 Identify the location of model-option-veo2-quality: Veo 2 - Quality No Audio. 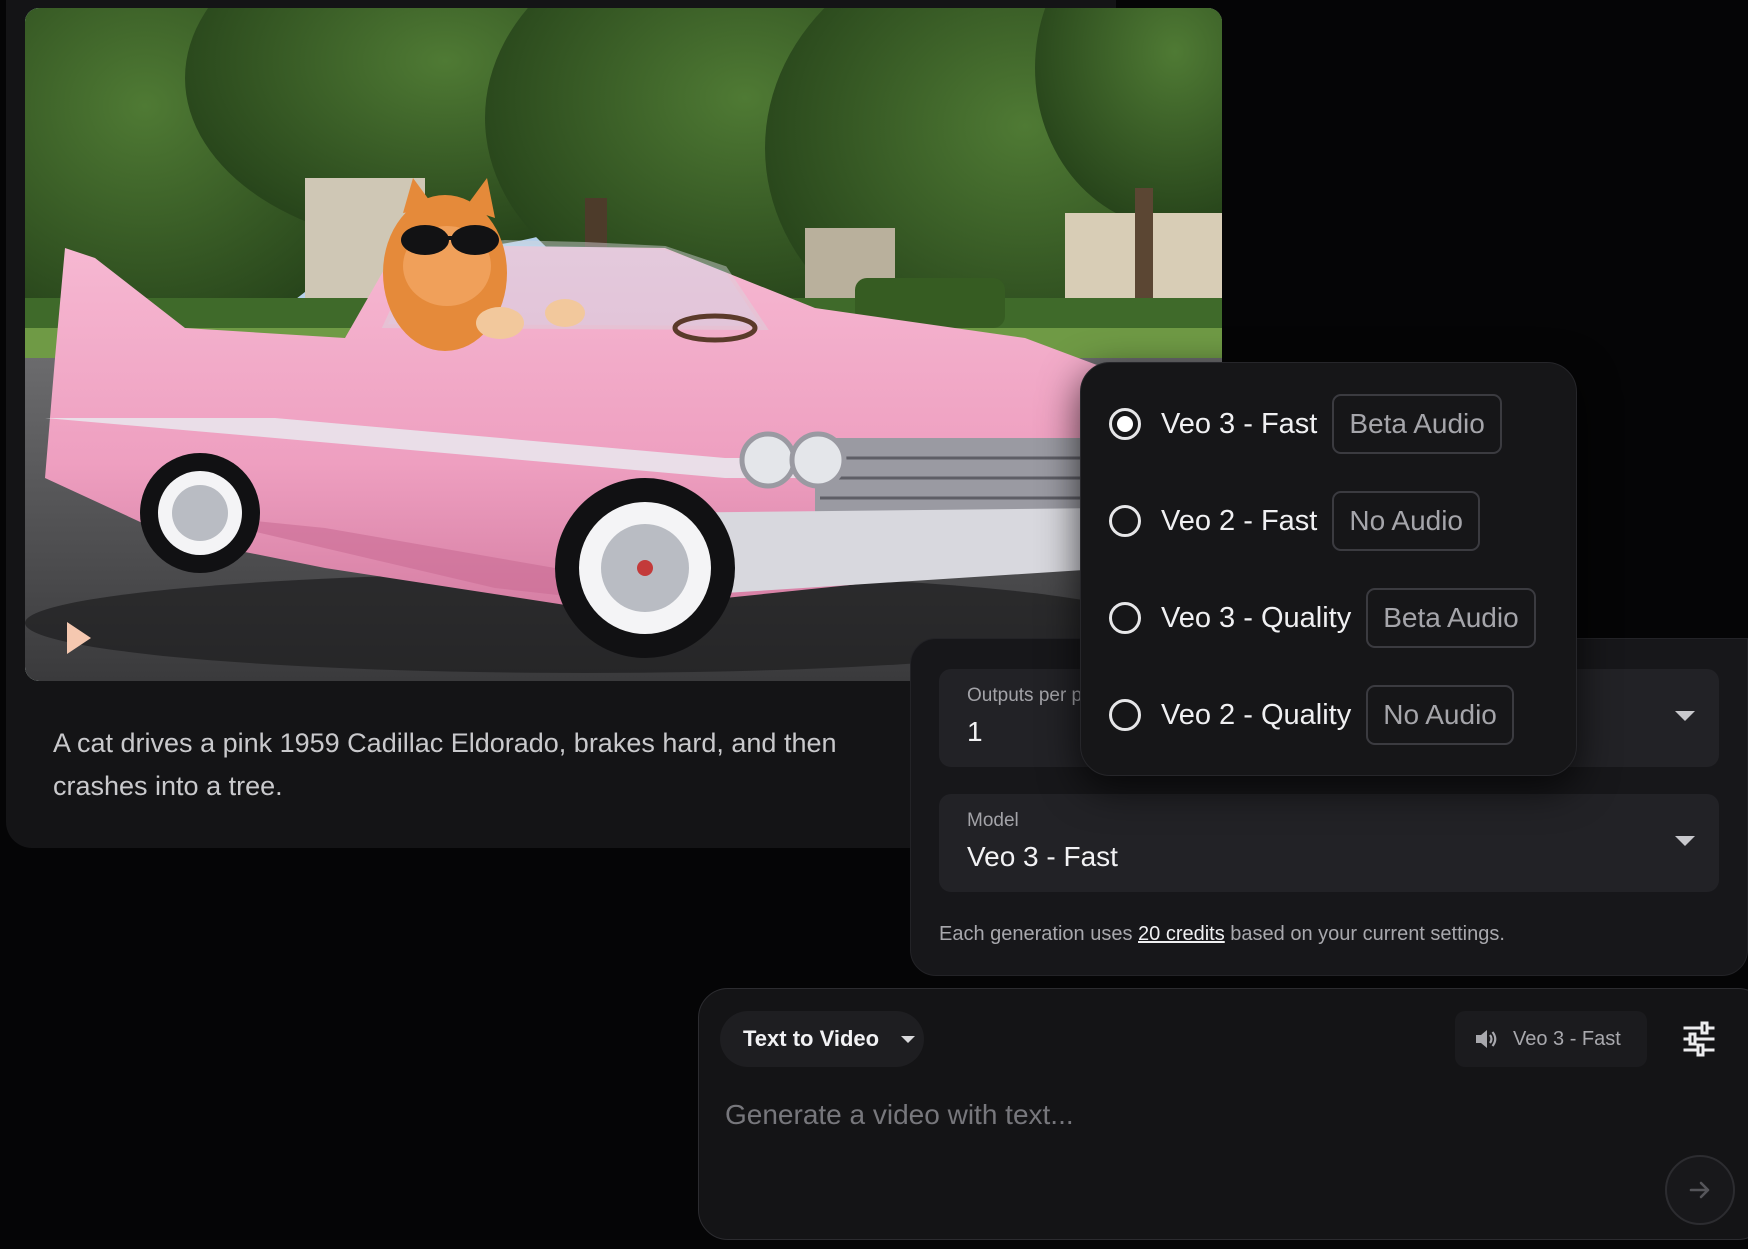
(1311, 715).